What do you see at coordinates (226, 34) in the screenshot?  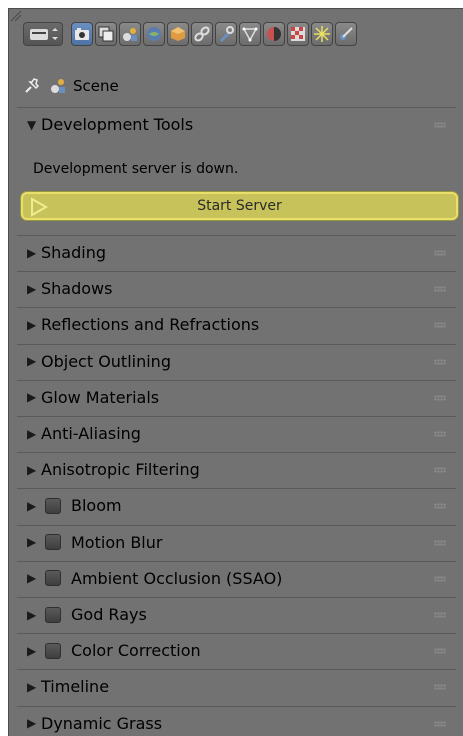 I see `modifiers-icon` at bounding box center [226, 34].